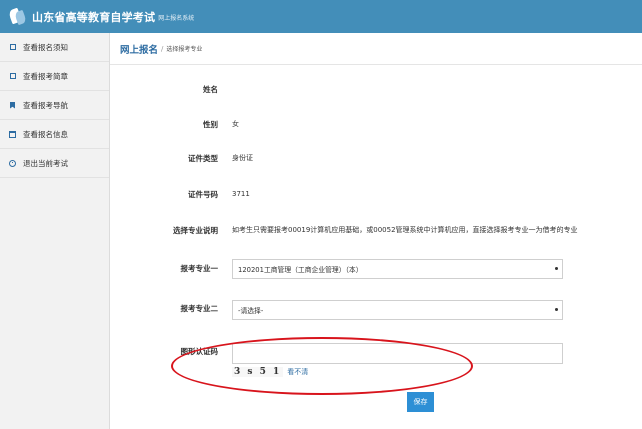 Image resolution: width=642 pixels, height=429 pixels. I want to click on sidebar-item-guide: 查看报考导航, so click(54, 105).